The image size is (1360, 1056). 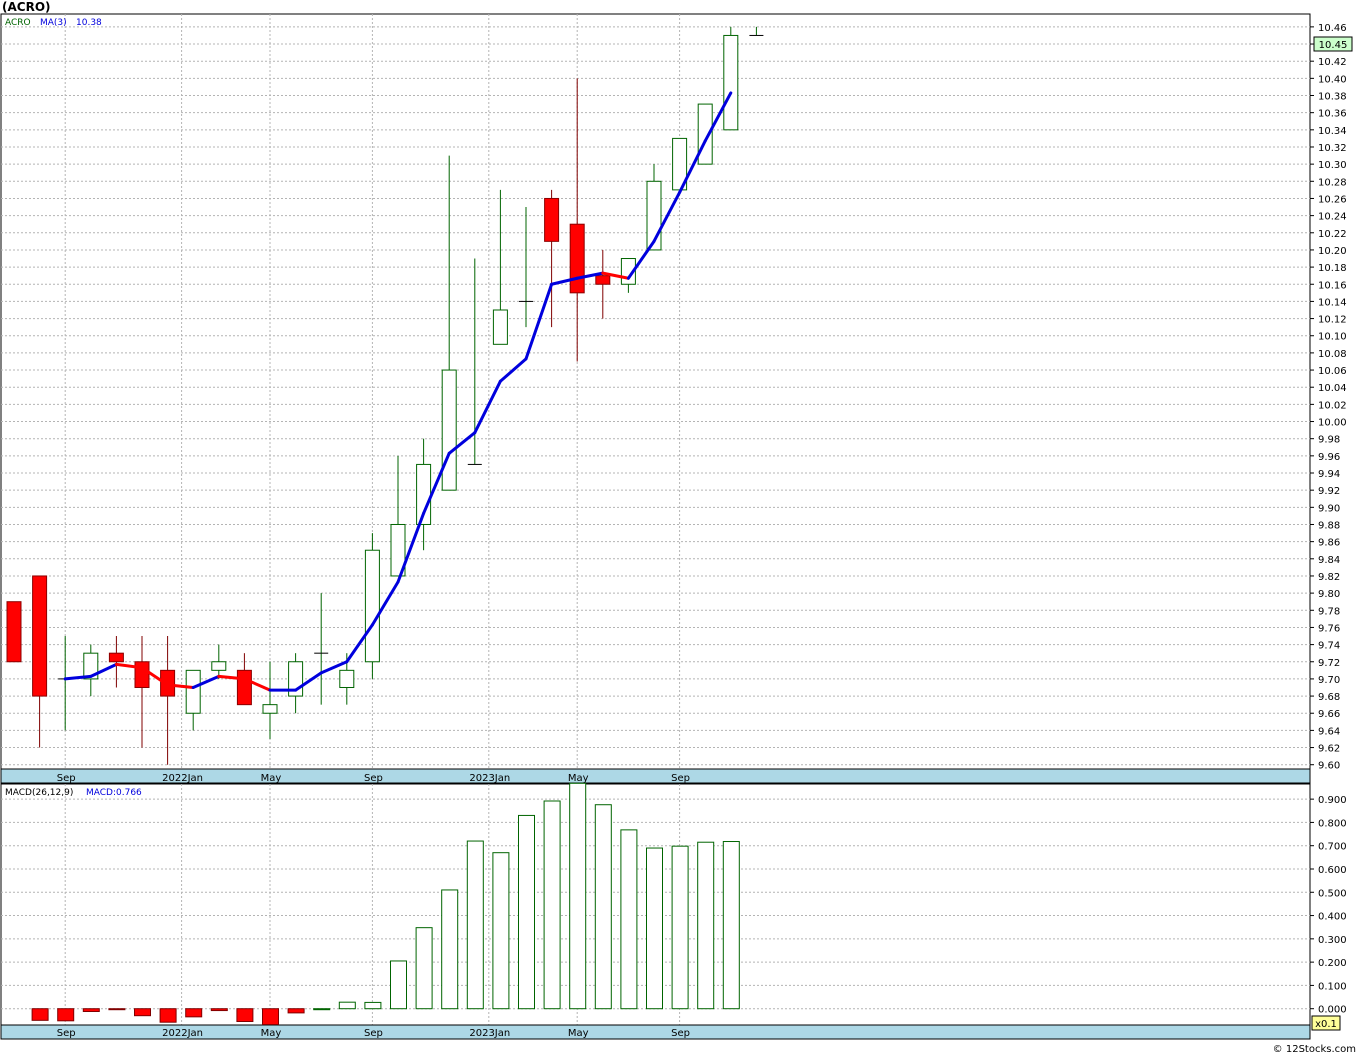 I want to click on price-y-tick-label: 9.86, so click(x=1329, y=543).